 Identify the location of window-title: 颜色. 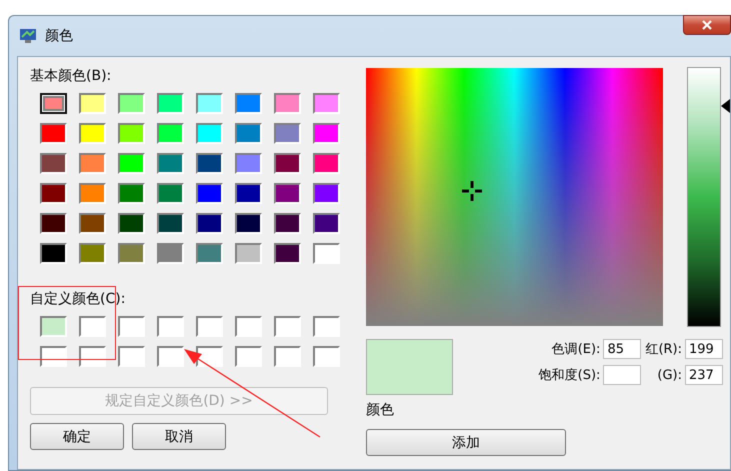
(59, 36).